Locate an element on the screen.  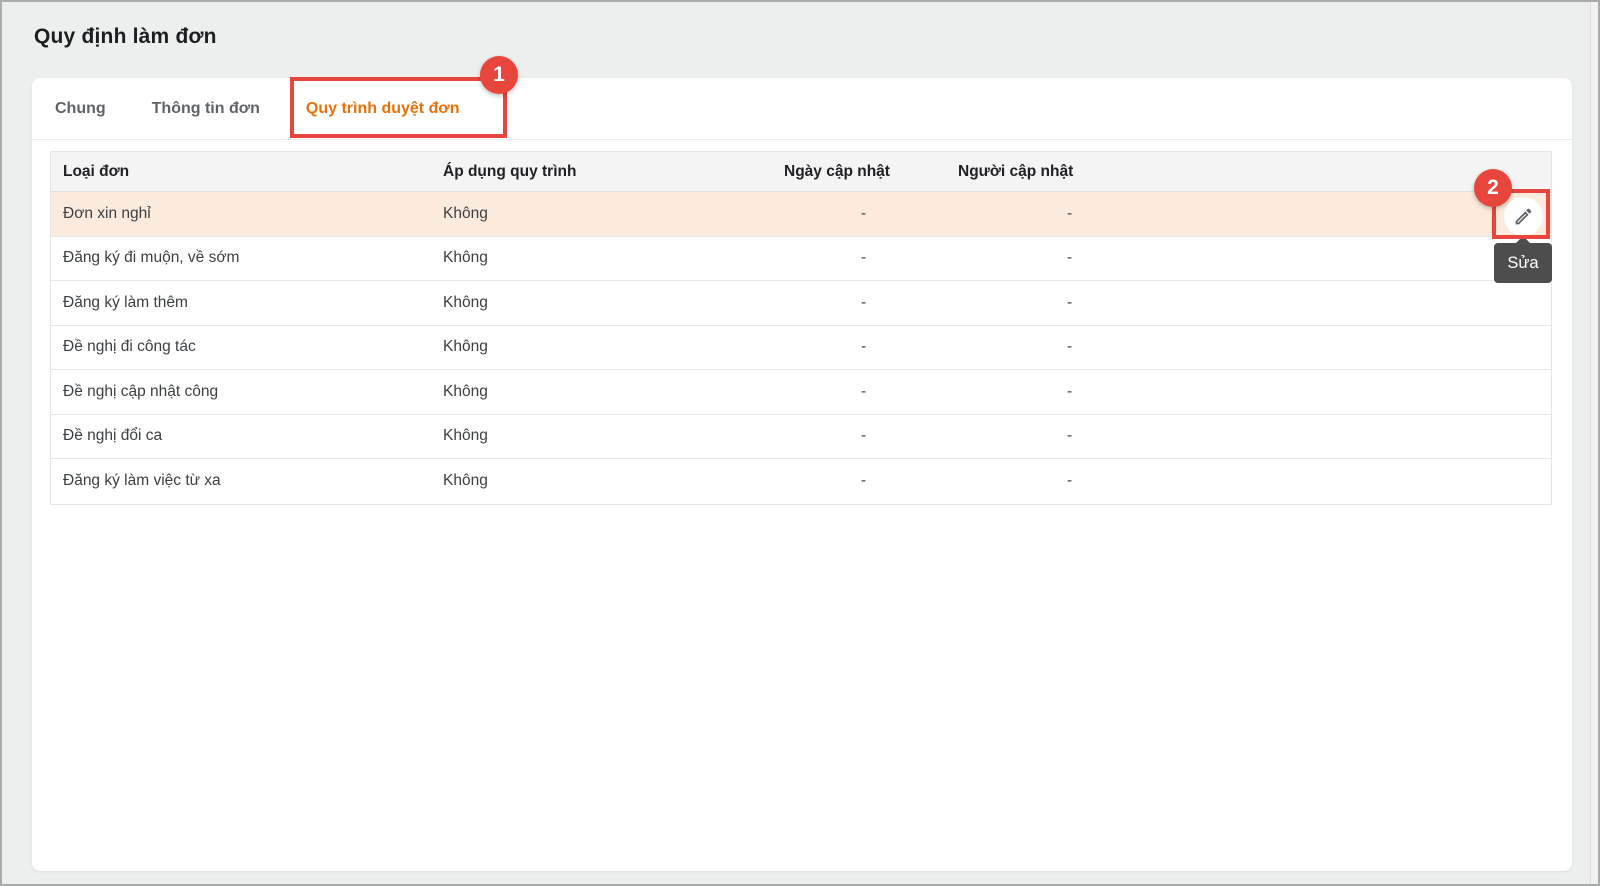
table-row: Đăng ký làm việc từ xa Không - - is located at coordinates (801, 481).